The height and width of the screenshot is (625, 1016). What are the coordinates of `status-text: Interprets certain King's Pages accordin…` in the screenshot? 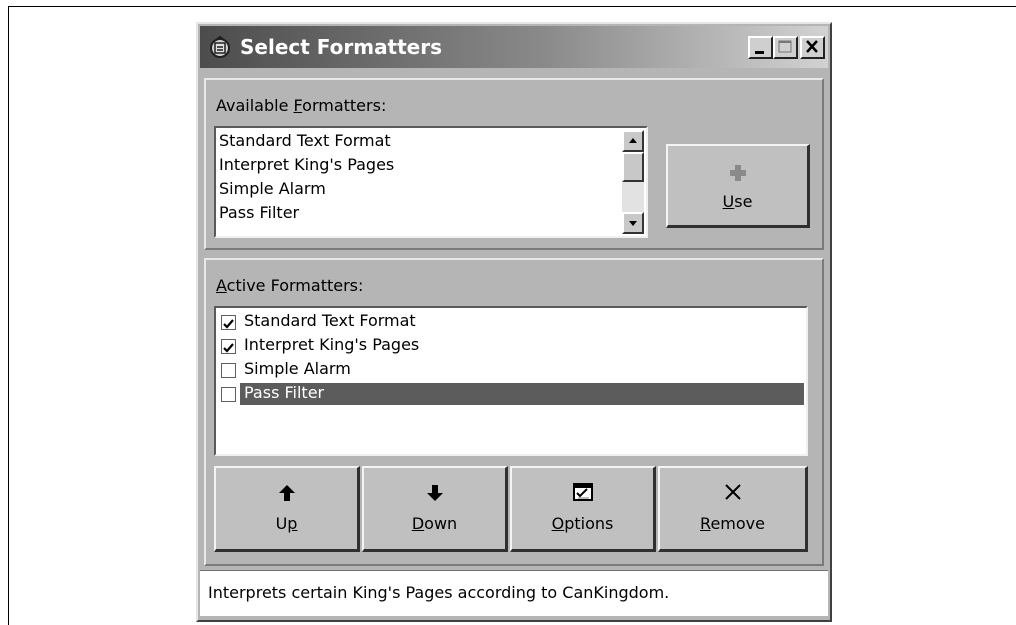 It's located at (439, 592).